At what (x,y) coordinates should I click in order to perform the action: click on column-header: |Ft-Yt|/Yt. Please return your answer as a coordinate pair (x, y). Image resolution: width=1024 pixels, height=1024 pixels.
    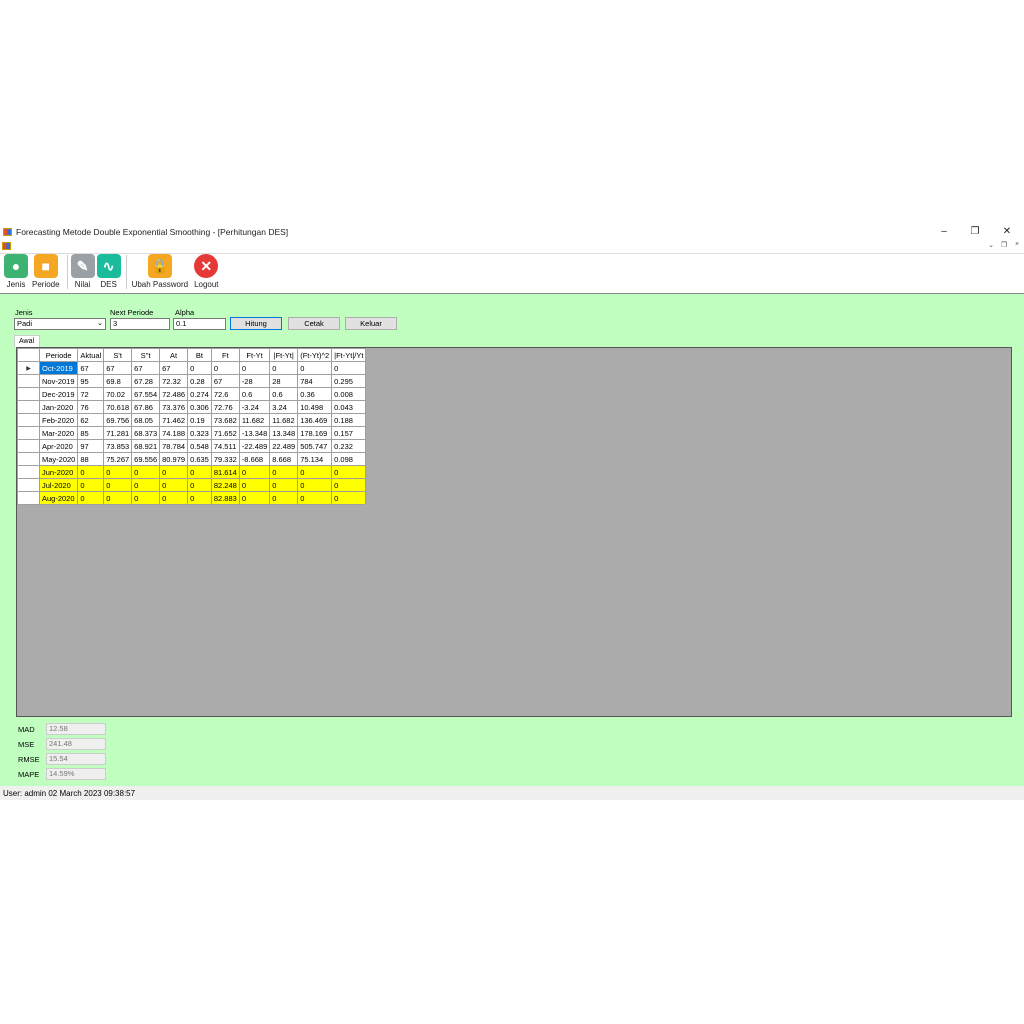
    Looking at the image, I should click on (349, 355).